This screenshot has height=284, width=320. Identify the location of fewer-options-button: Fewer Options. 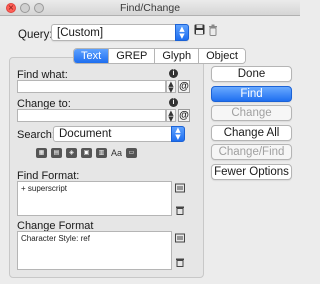
(251, 172).